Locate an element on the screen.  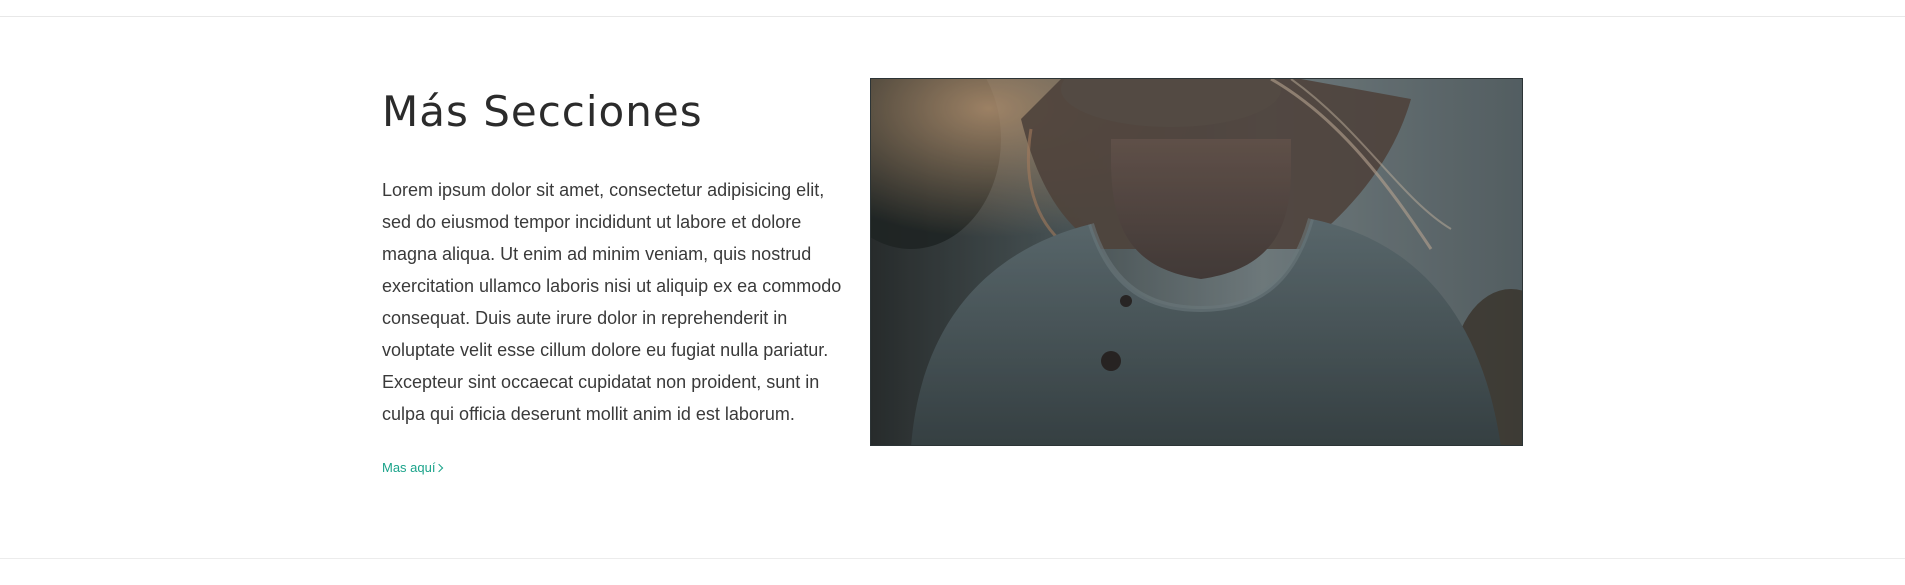
more-link-label: Mas aquí is located at coordinates (409, 467).